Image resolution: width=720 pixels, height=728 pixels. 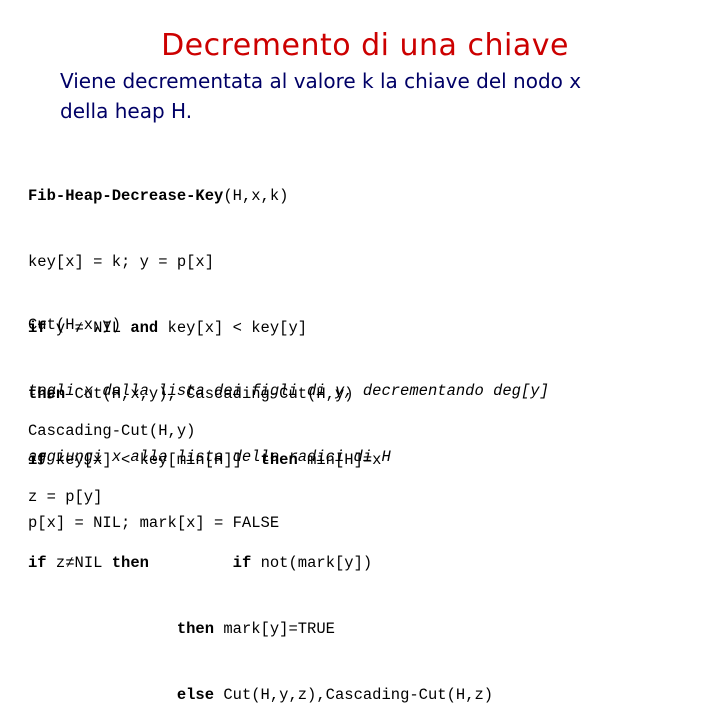 What do you see at coordinates (354, 695) in the screenshot?
I see `code-text: Cut(H,y,z),Cascading-Cut(H,z)` at bounding box center [354, 695].